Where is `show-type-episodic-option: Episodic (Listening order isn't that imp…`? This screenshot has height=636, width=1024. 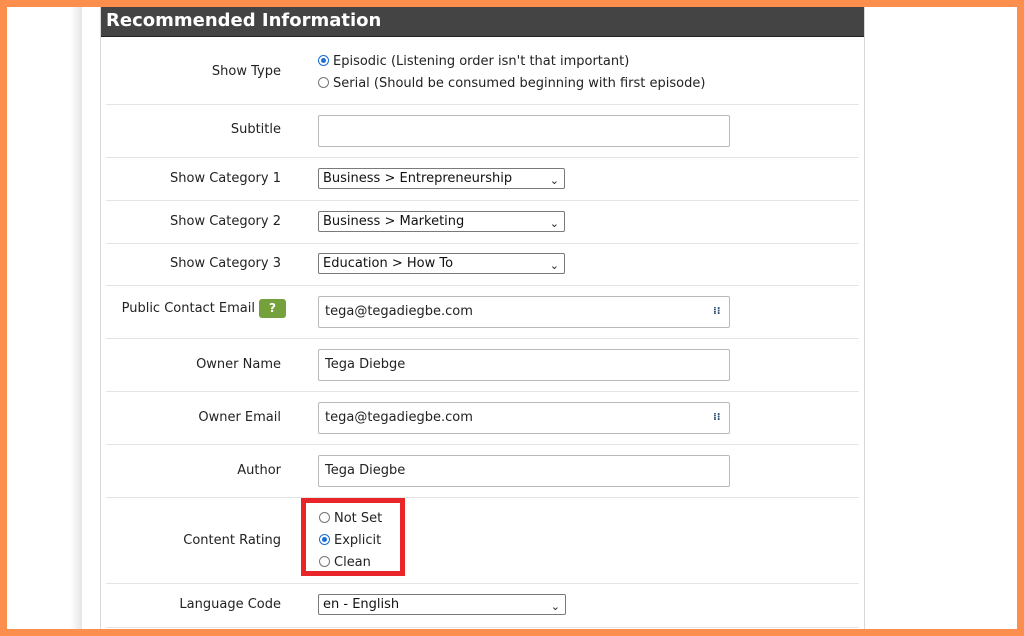 show-type-episodic-option: Episodic (Listening order isn't that imp… is located at coordinates (473, 61).